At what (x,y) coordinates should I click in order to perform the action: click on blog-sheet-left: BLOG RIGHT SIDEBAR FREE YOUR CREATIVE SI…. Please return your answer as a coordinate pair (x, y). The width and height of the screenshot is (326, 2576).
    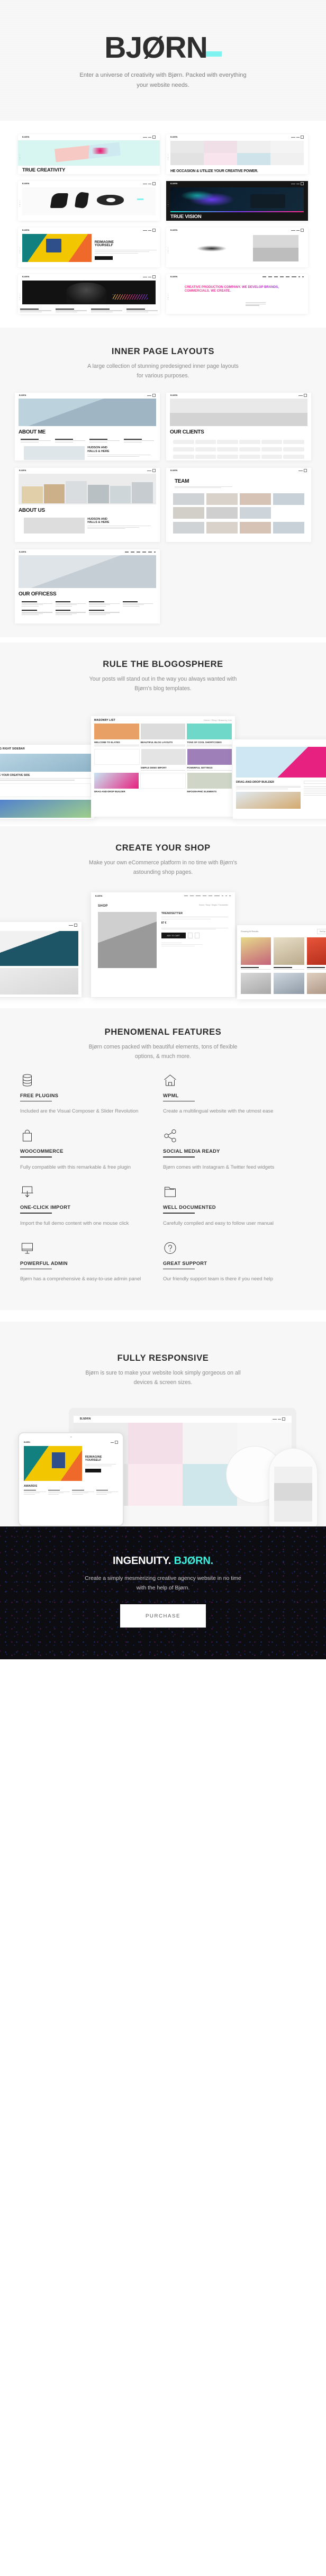
    Looking at the image, I should click on (47, 781).